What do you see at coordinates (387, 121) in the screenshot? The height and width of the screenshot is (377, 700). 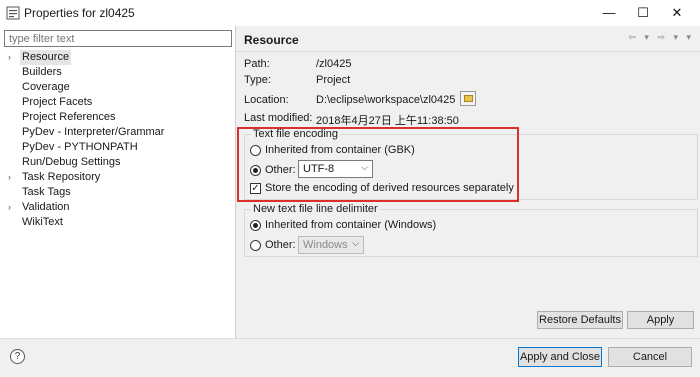 I see `last-modified-value: 2018年4月27日 上午11:38:50` at bounding box center [387, 121].